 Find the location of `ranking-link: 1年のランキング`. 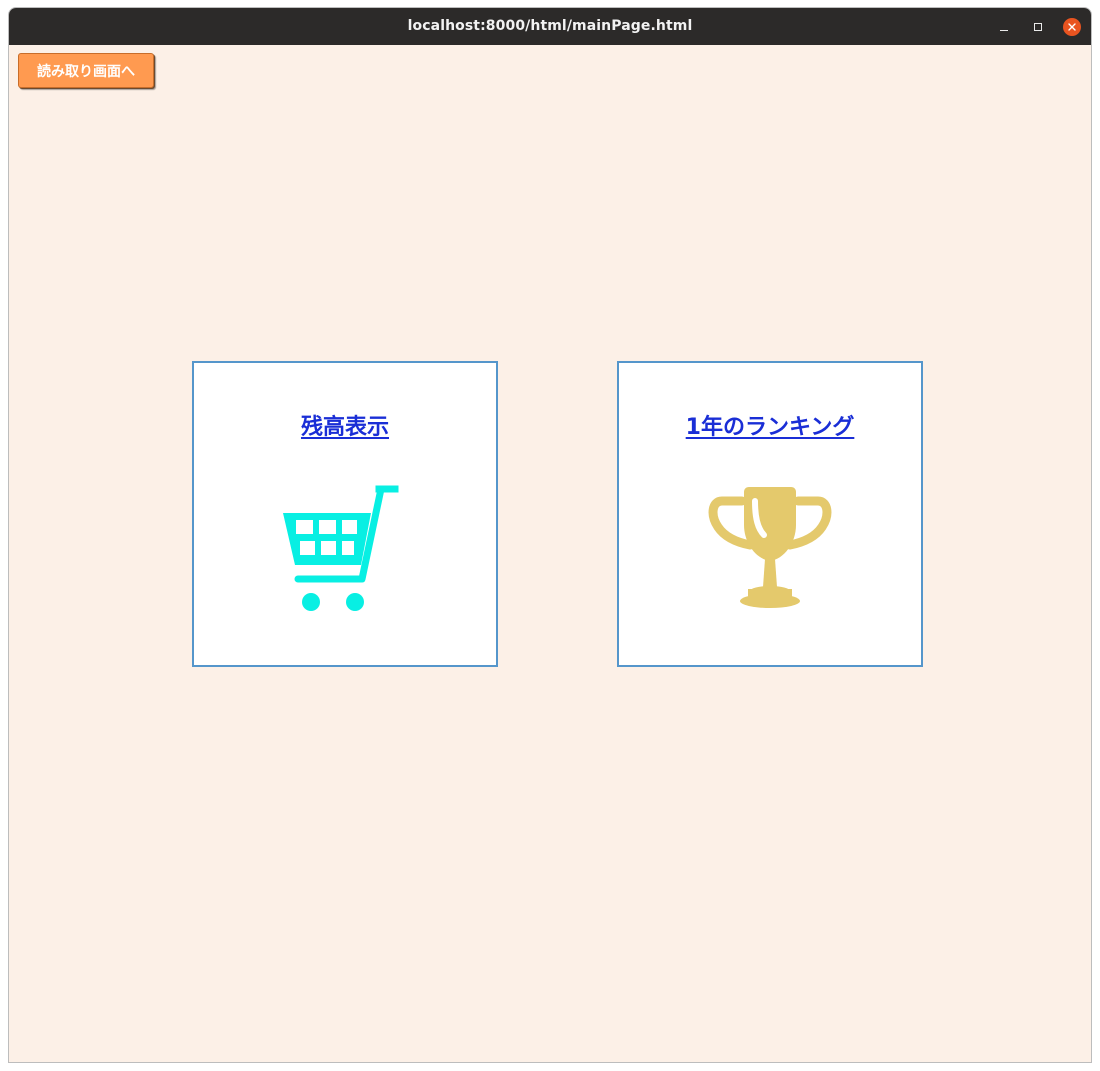

ranking-link: 1年のランキング is located at coordinates (770, 425).